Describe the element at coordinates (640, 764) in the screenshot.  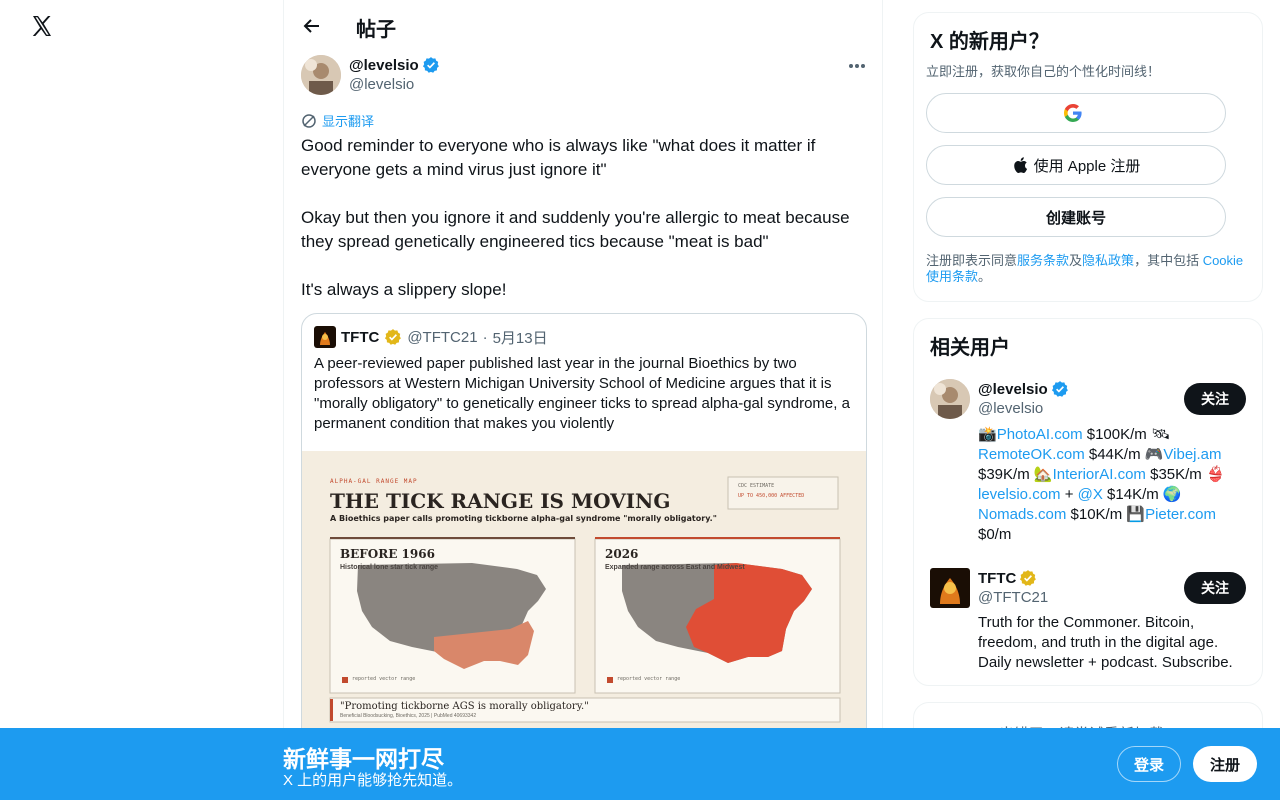
I see `signup-banner: 新鲜事一网打尽 X 上的用户能够抢先知道。 登录 注册` at that location.